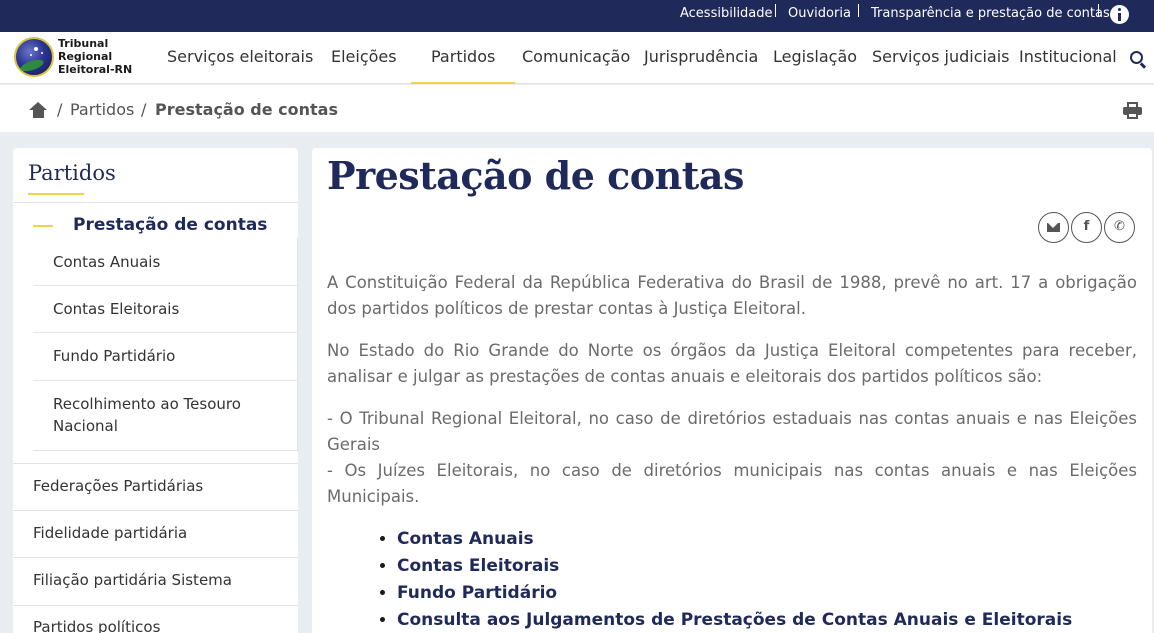 This screenshot has width=1154, height=633. Describe the element at coordinates (734, 566) in the screenshot. I see `link-contas-eleitorais: Contas Eleitorais` at that location.